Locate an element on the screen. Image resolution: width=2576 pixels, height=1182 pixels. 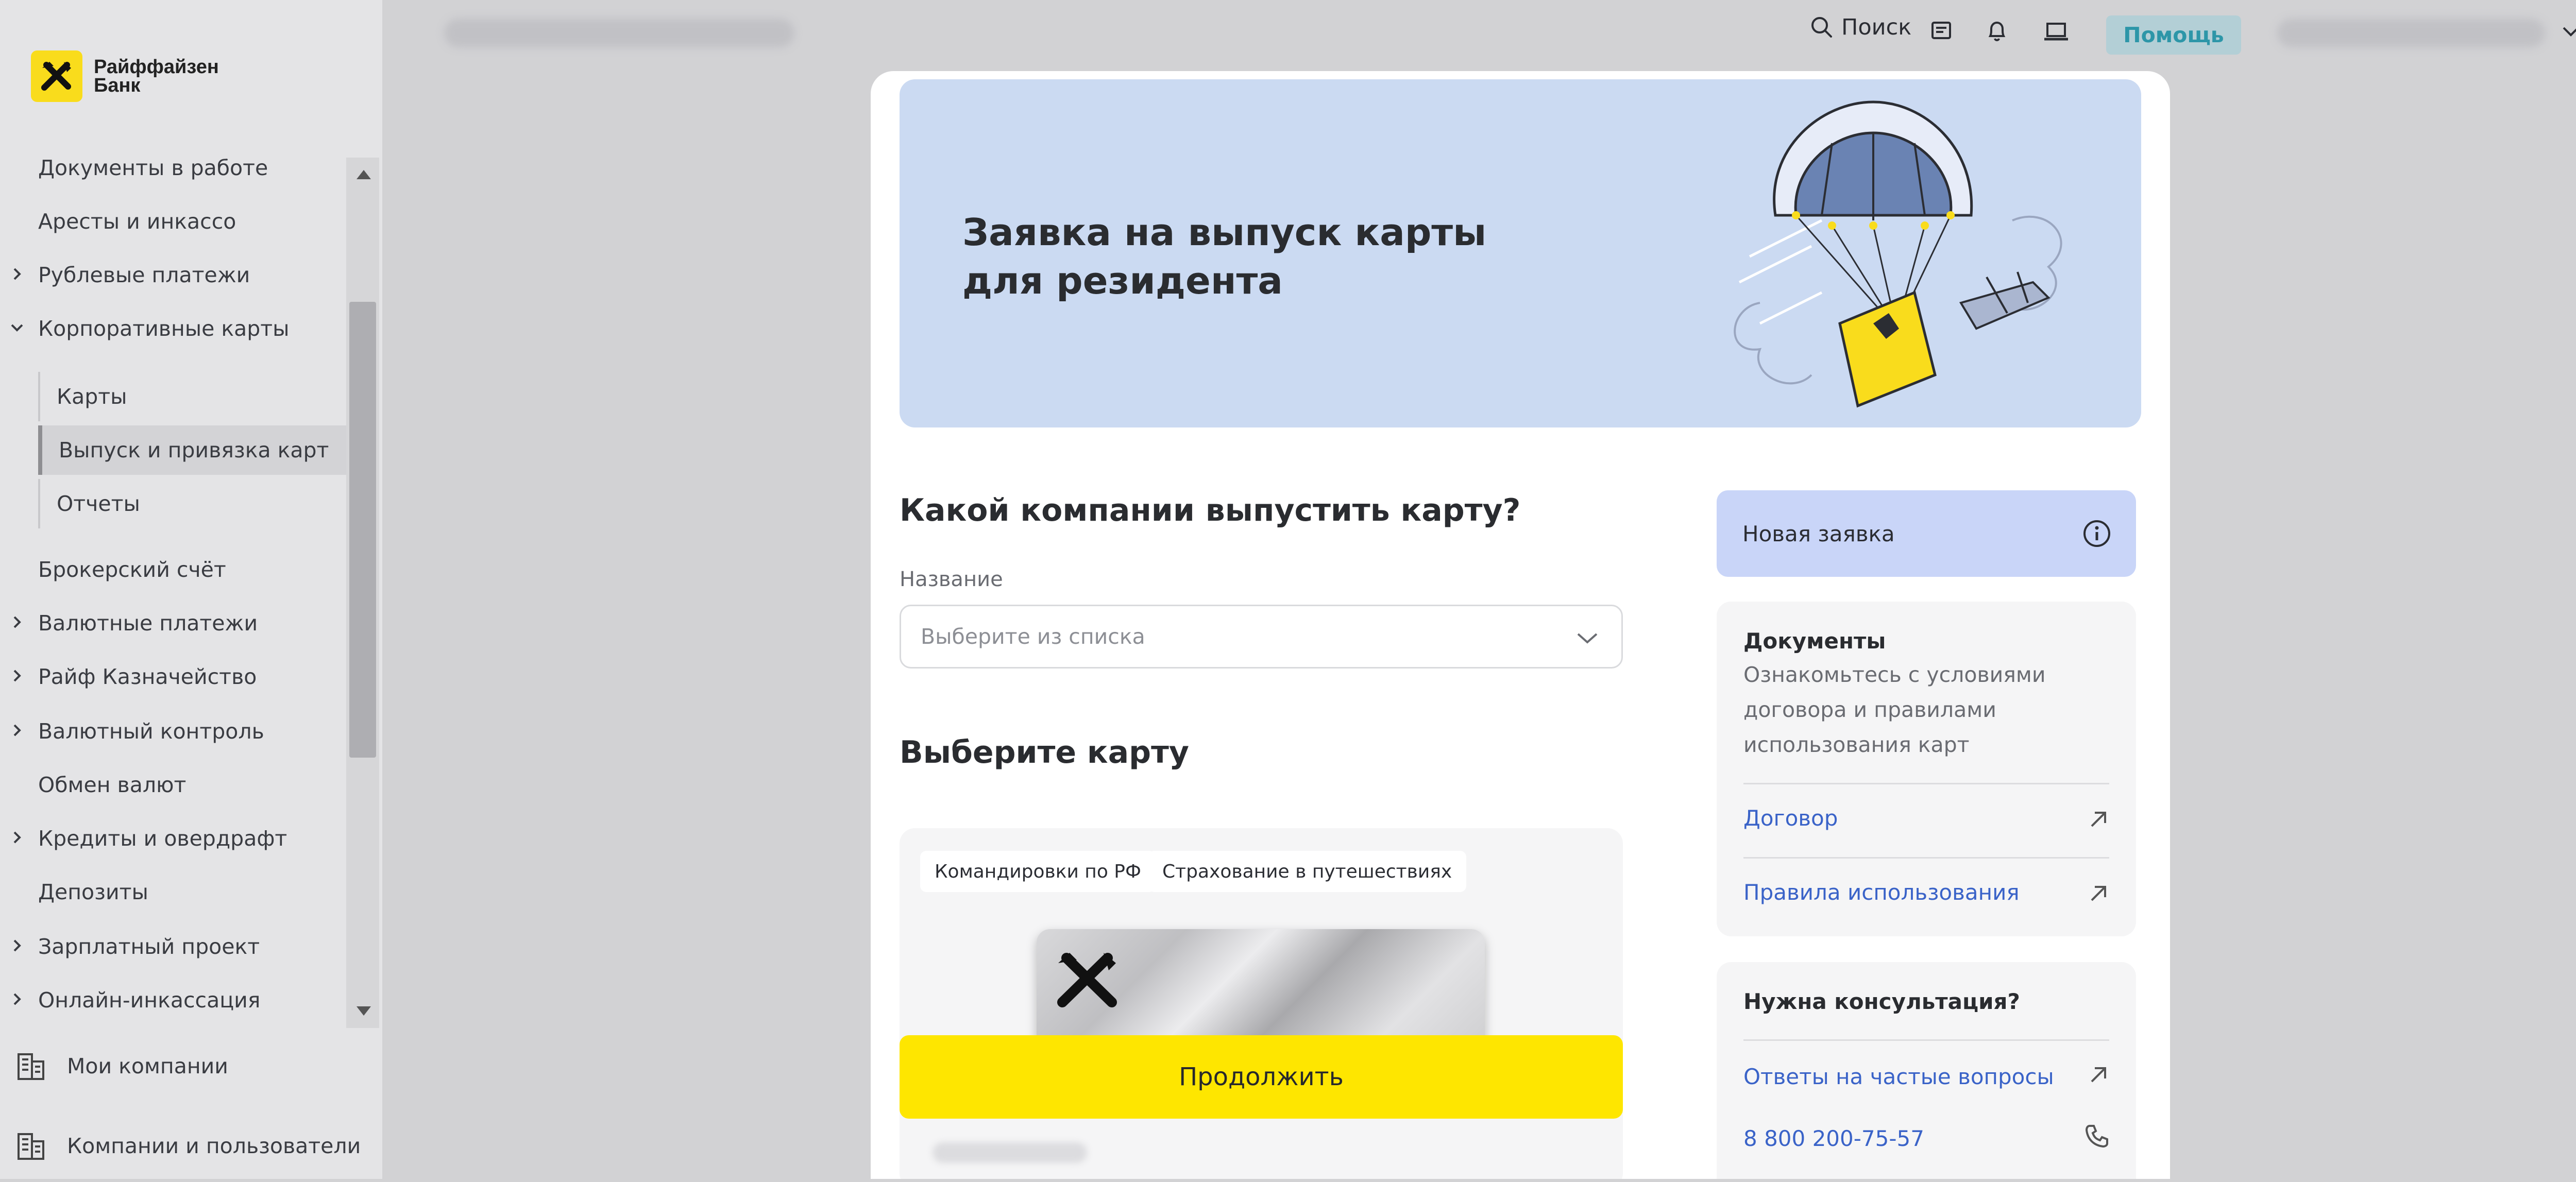
banner-title: Заявка на выпуск карты для резидента is located at coordinates (1224, 256).